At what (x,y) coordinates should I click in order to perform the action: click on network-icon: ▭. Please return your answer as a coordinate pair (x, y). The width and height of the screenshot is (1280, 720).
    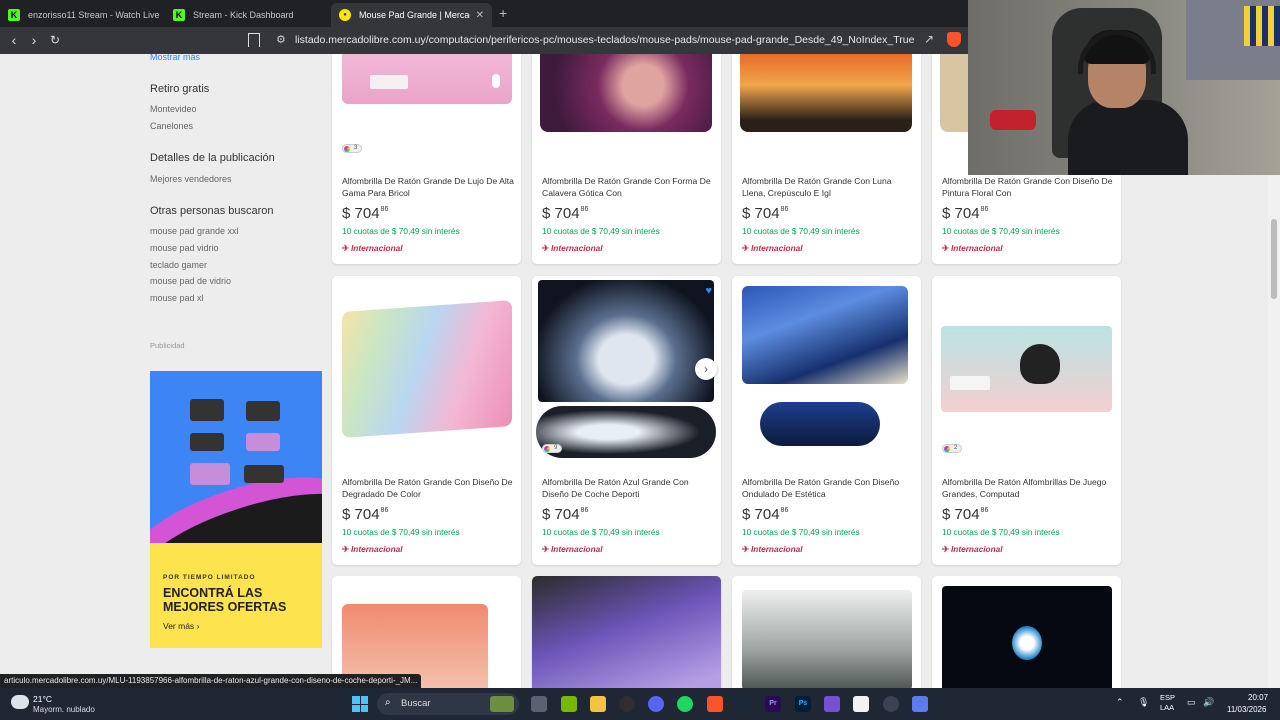
    Looking at the image, I should click on (1191, 702).